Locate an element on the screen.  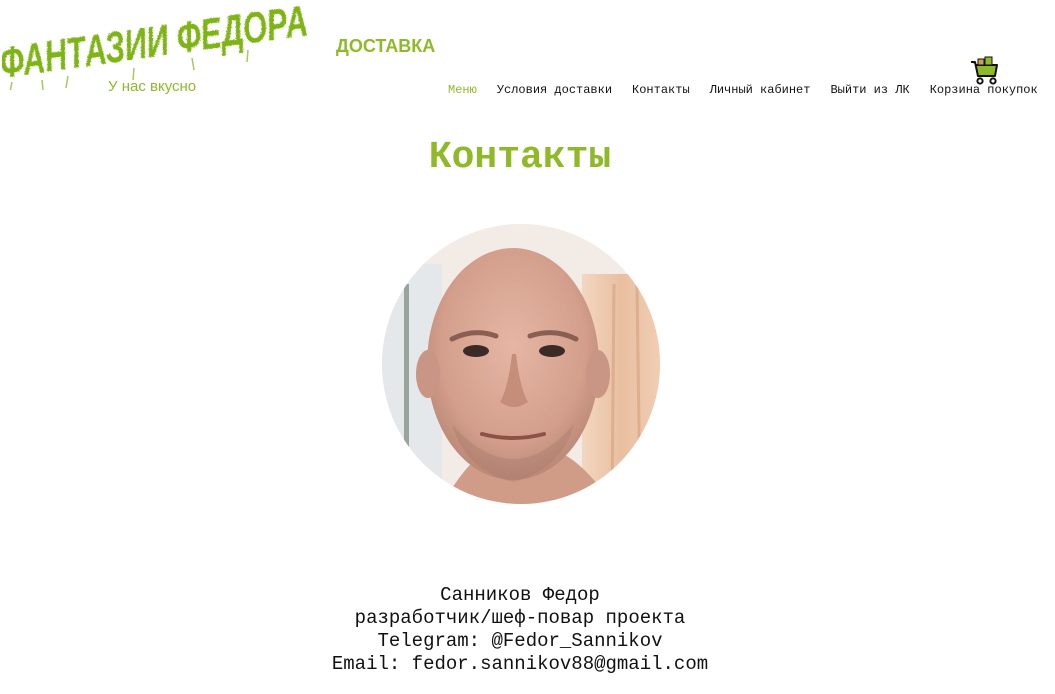
logo-title-graphic: ФАНТАЗИИ ФЕДОРА is located at coordinates (156, 45).